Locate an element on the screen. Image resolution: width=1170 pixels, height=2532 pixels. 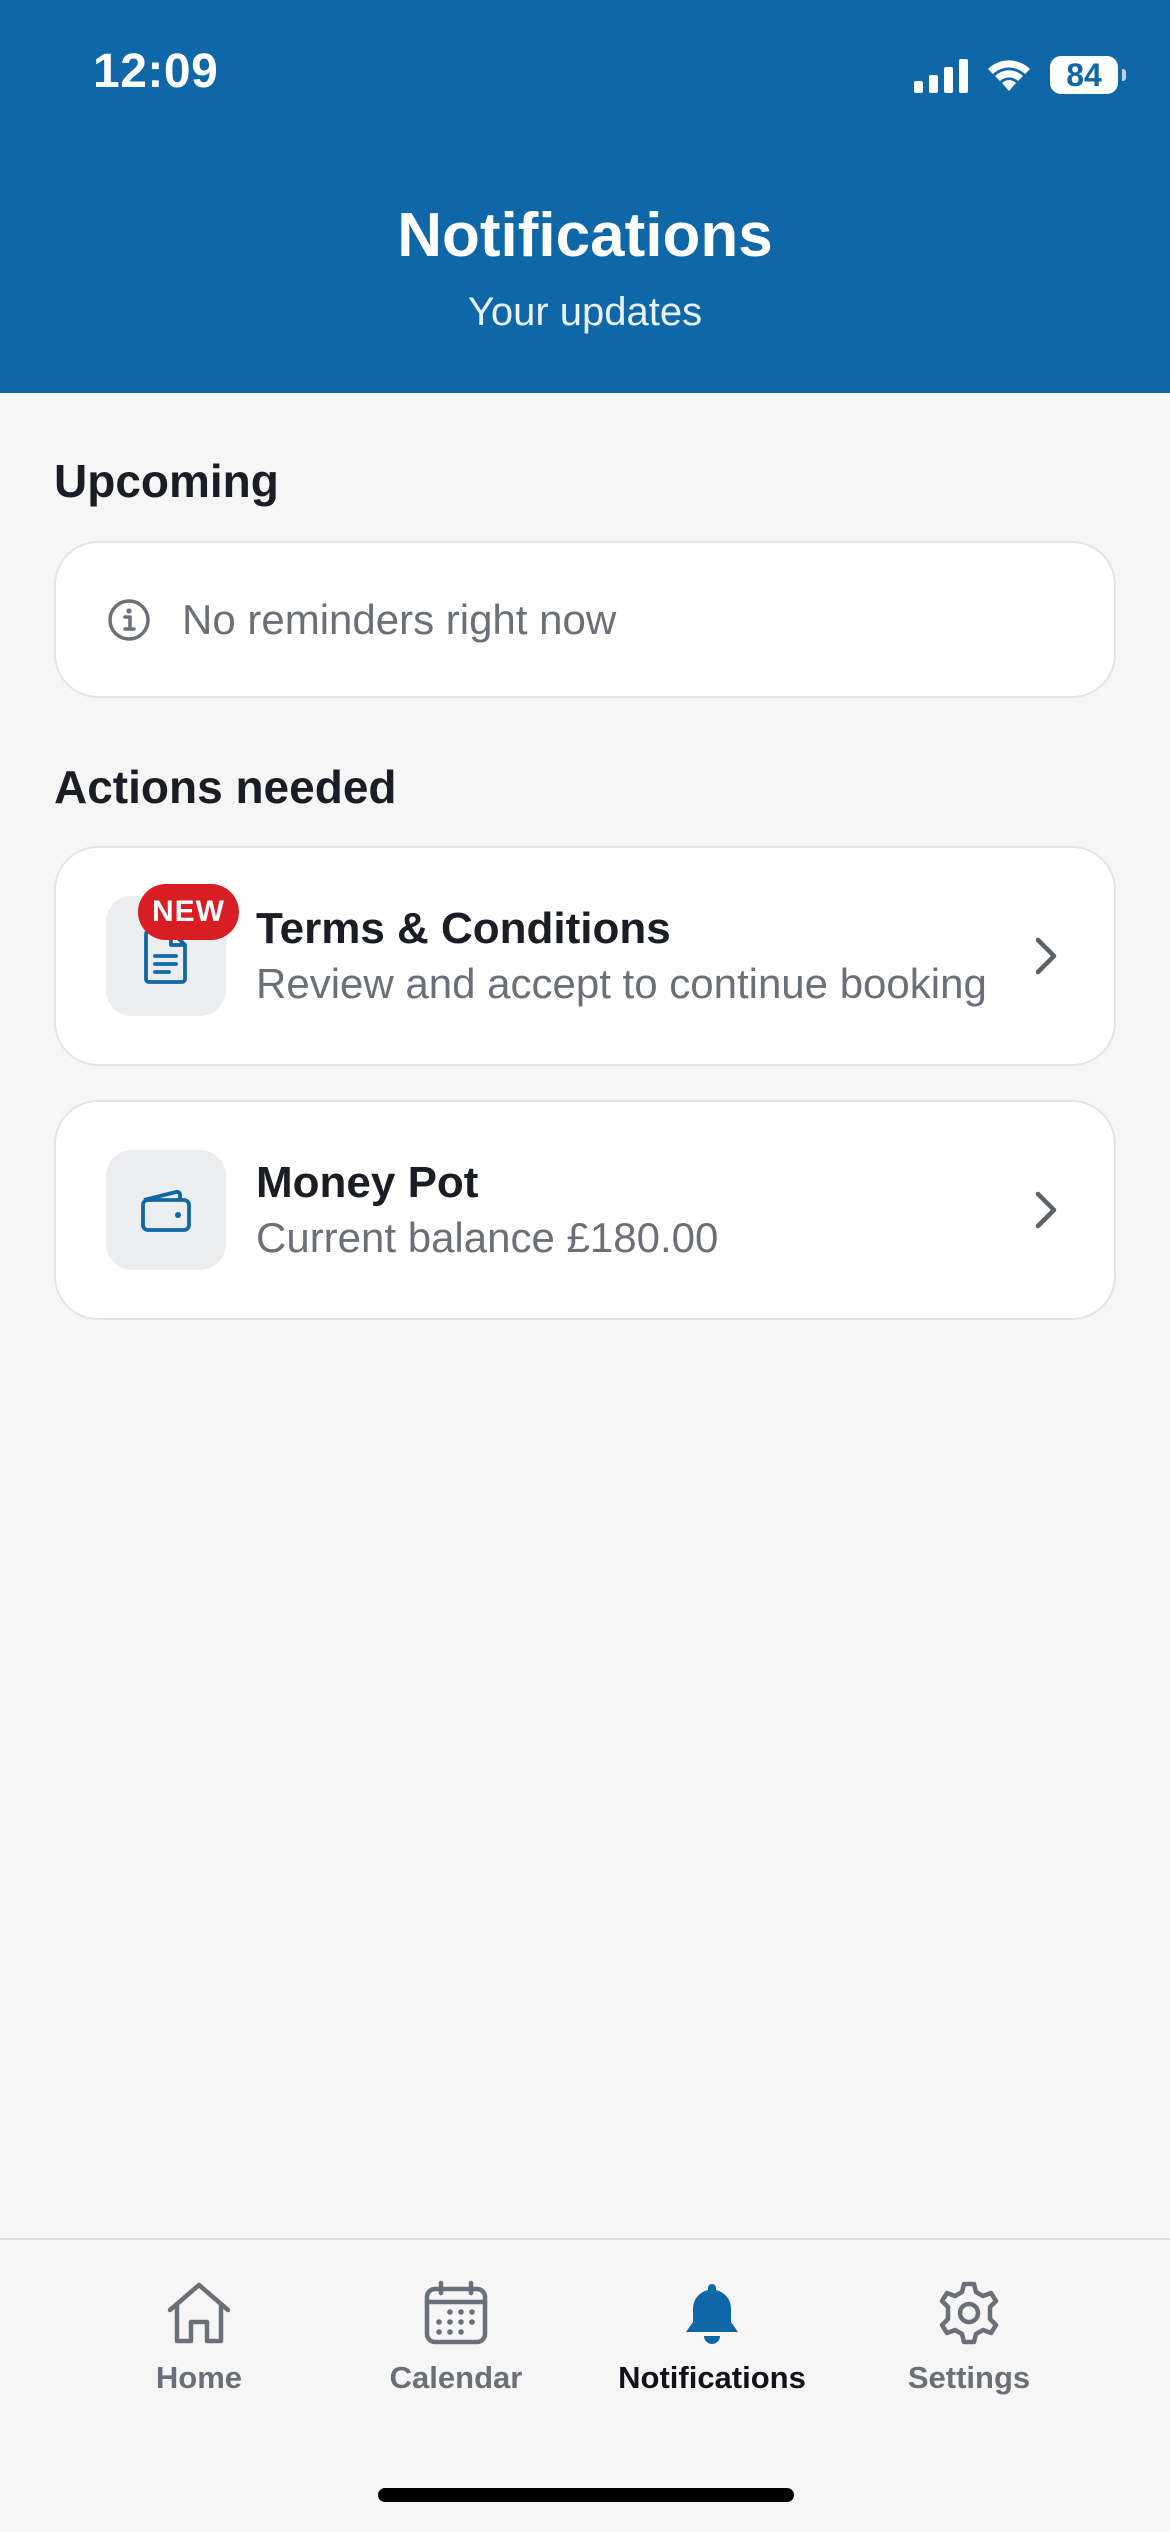
money-pot-card: Money Pot Current balance £180.00 is located at coordinates (585, 1210).